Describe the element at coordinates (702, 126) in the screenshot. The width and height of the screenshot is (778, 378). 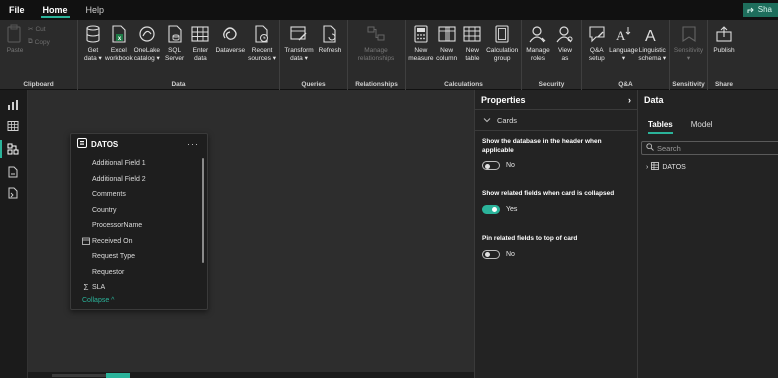
I see `tab-model: Model` at that location.